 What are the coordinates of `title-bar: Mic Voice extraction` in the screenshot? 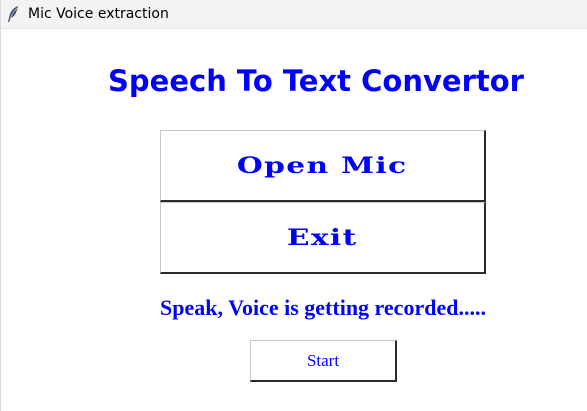 It's located at (294, 14).